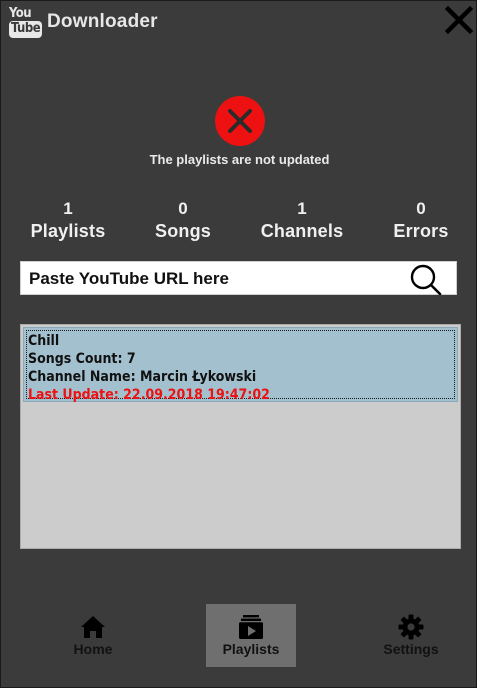  I want to click on stat-songs-label: Songs, so click(182, 231).